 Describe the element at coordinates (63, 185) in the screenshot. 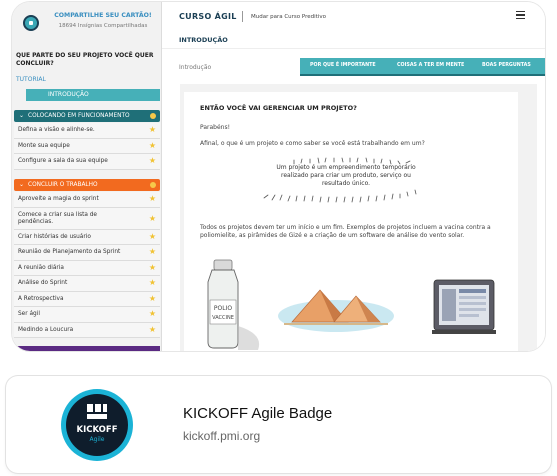

I see `section-label: CONCLUIR O TRABALHO` at that location.